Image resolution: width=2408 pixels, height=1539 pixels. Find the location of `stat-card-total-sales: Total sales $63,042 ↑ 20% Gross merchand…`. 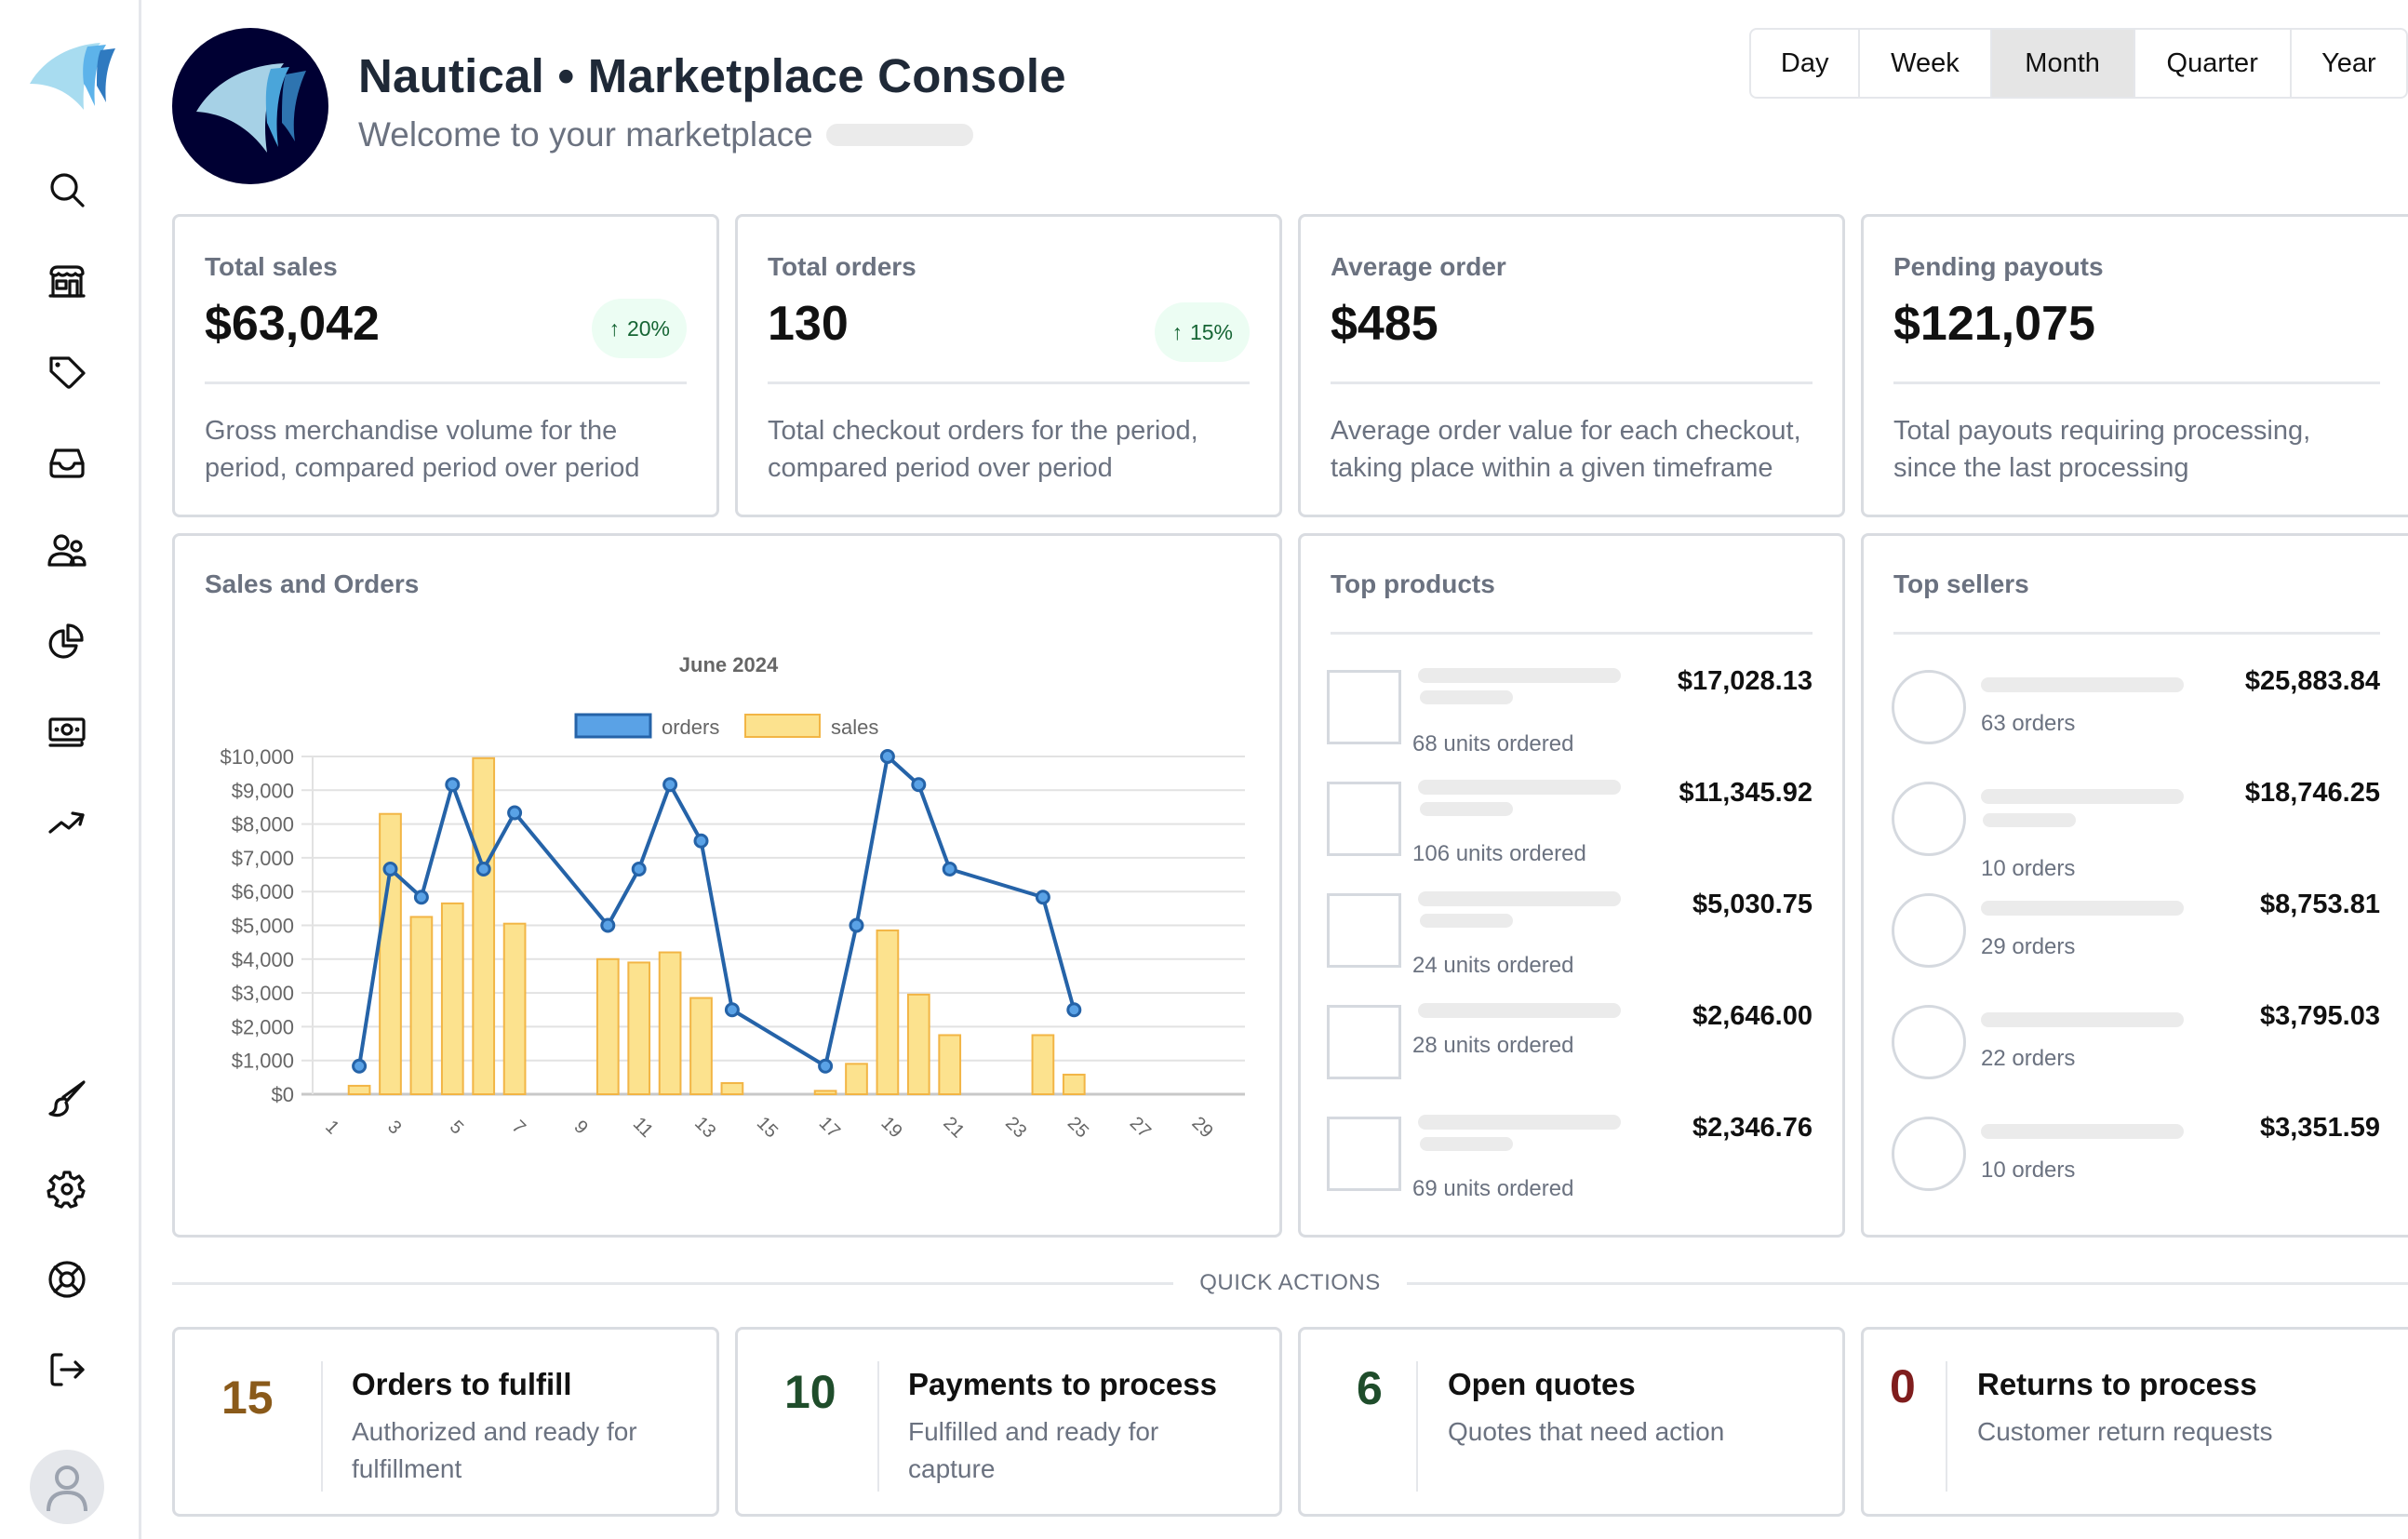

stat-card-total-sales: Total sales $63,042 ↑ 20% Gross merchand… is located at coordinates (446, 366).